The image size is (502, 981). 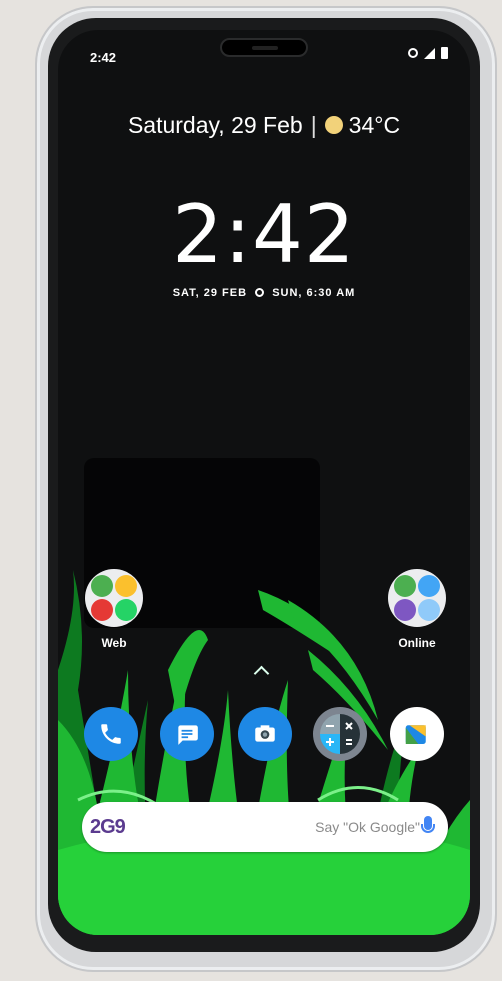 I want to click on folder-label-online: Online, so click(x=417, y=643).